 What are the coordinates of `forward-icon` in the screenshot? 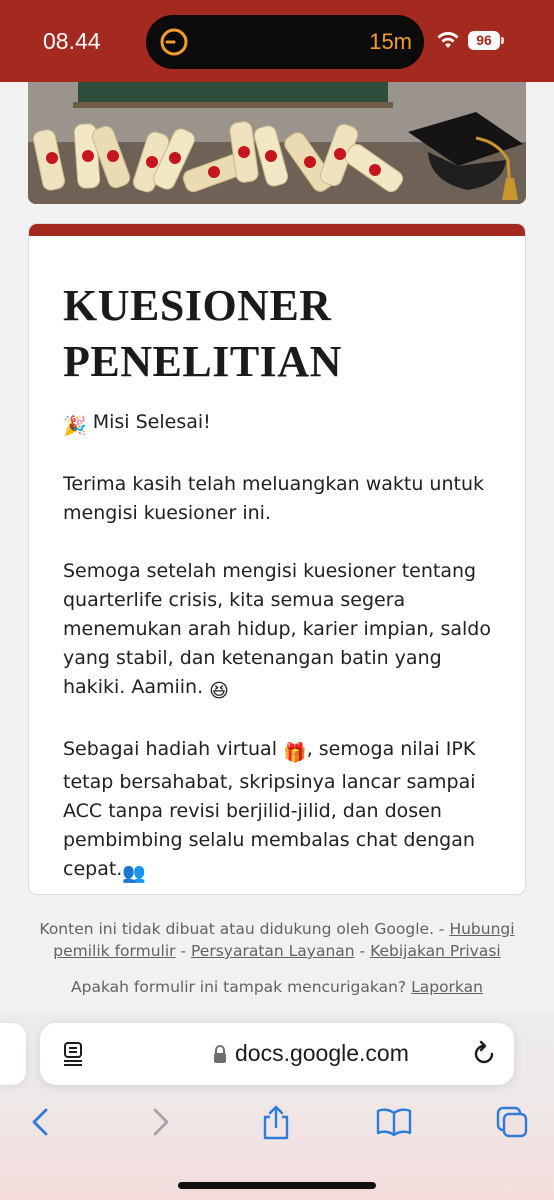 It's located at (161, 1122).